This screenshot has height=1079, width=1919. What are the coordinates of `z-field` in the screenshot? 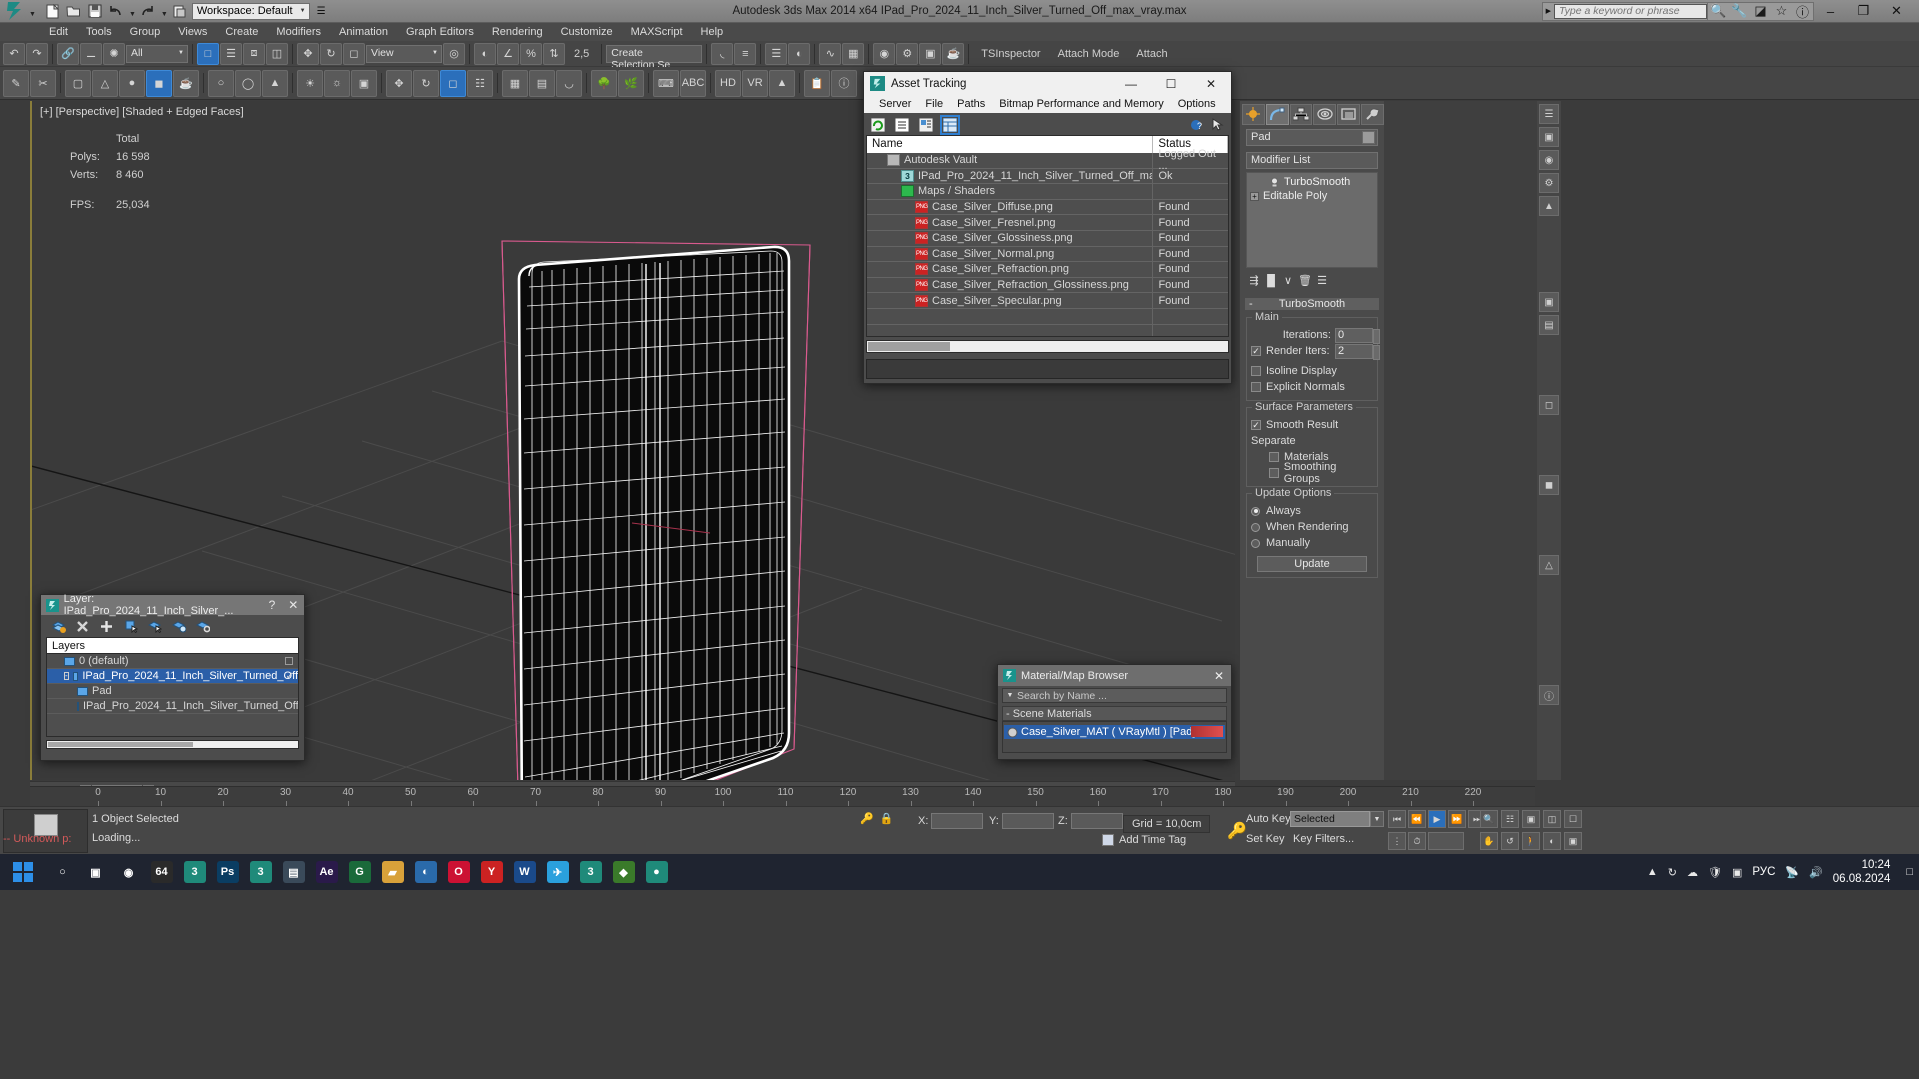 It's located at (1096, 821).